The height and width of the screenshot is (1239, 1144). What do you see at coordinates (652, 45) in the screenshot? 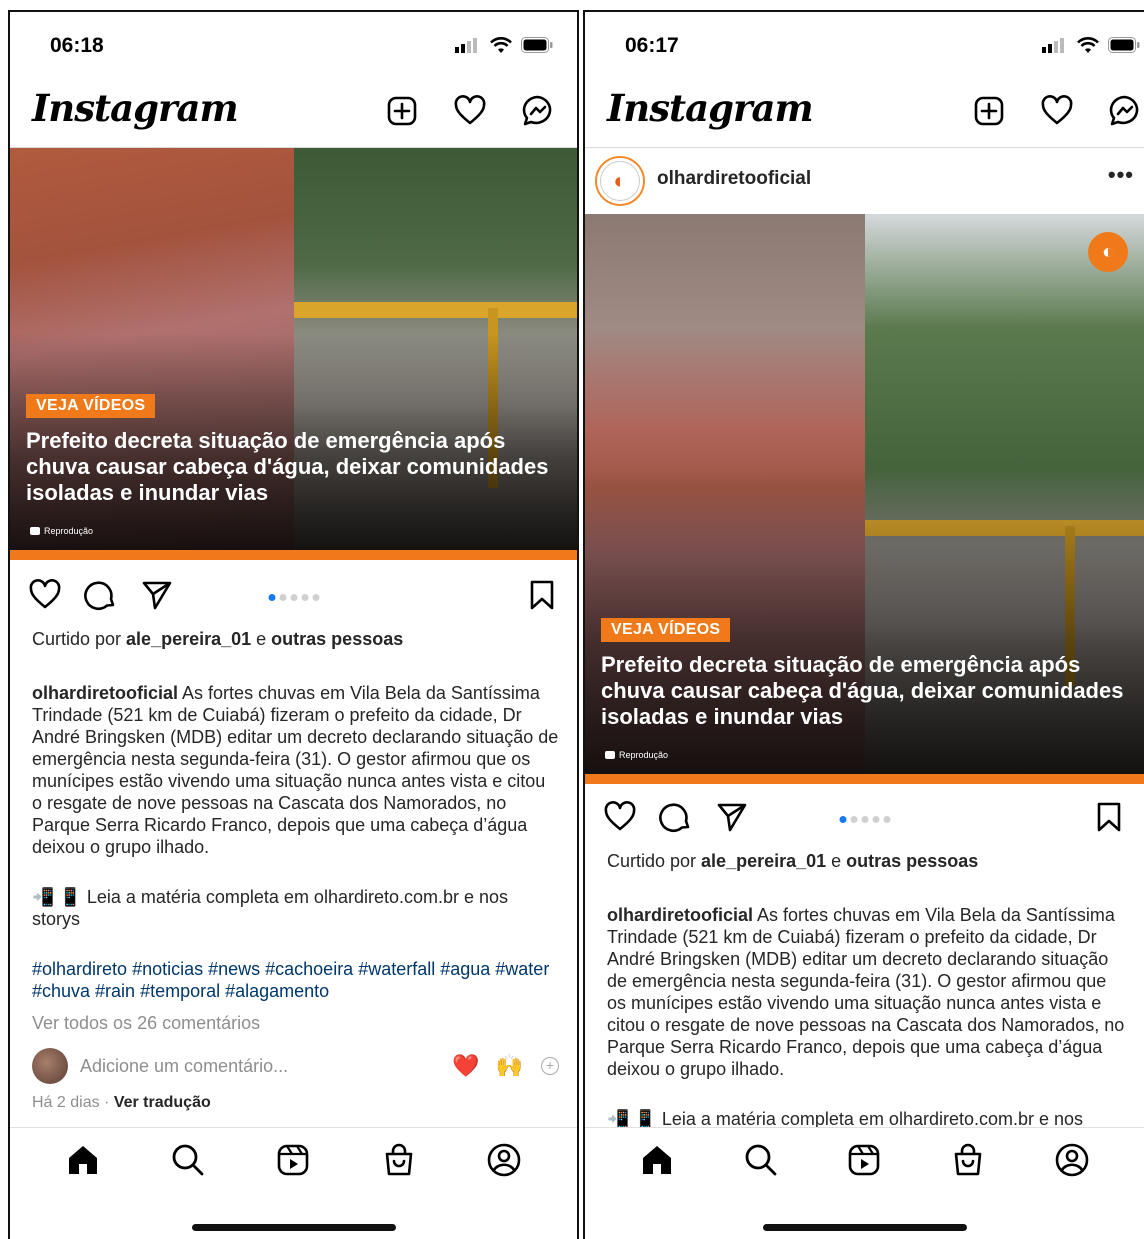
I see `clock: 06:17` at bounding box center [652, 45].